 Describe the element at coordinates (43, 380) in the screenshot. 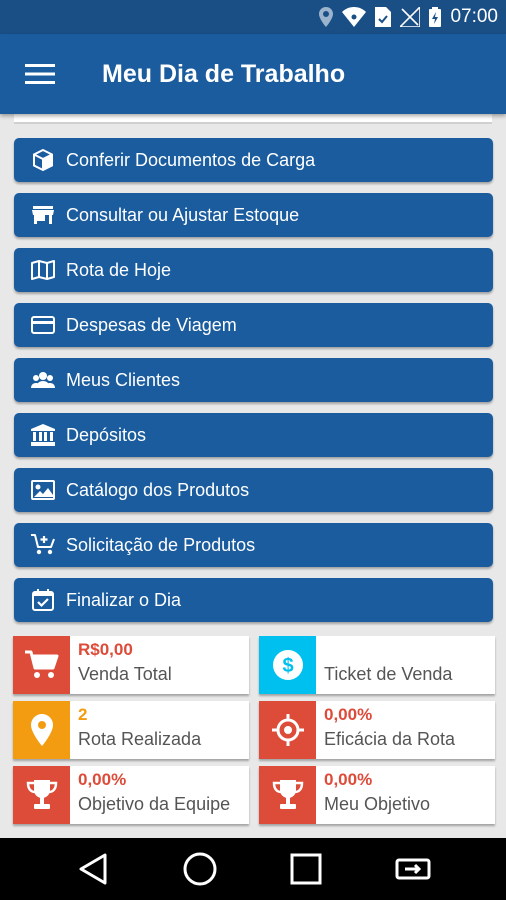

I see `users-icon` at that location.